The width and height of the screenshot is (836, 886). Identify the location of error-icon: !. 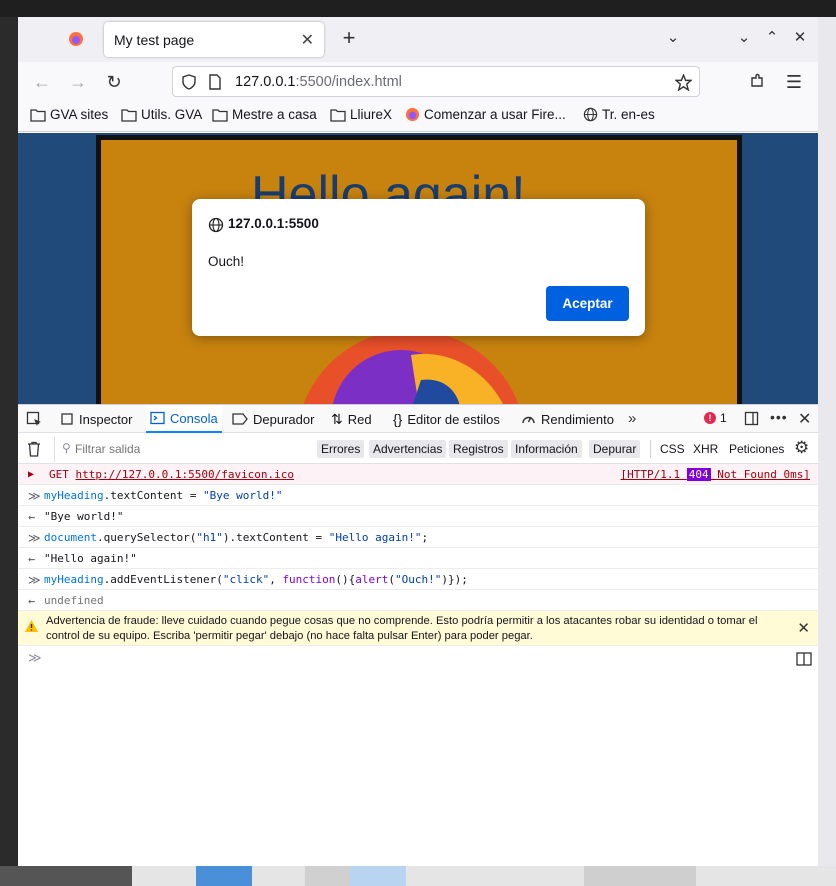
(710, 418).